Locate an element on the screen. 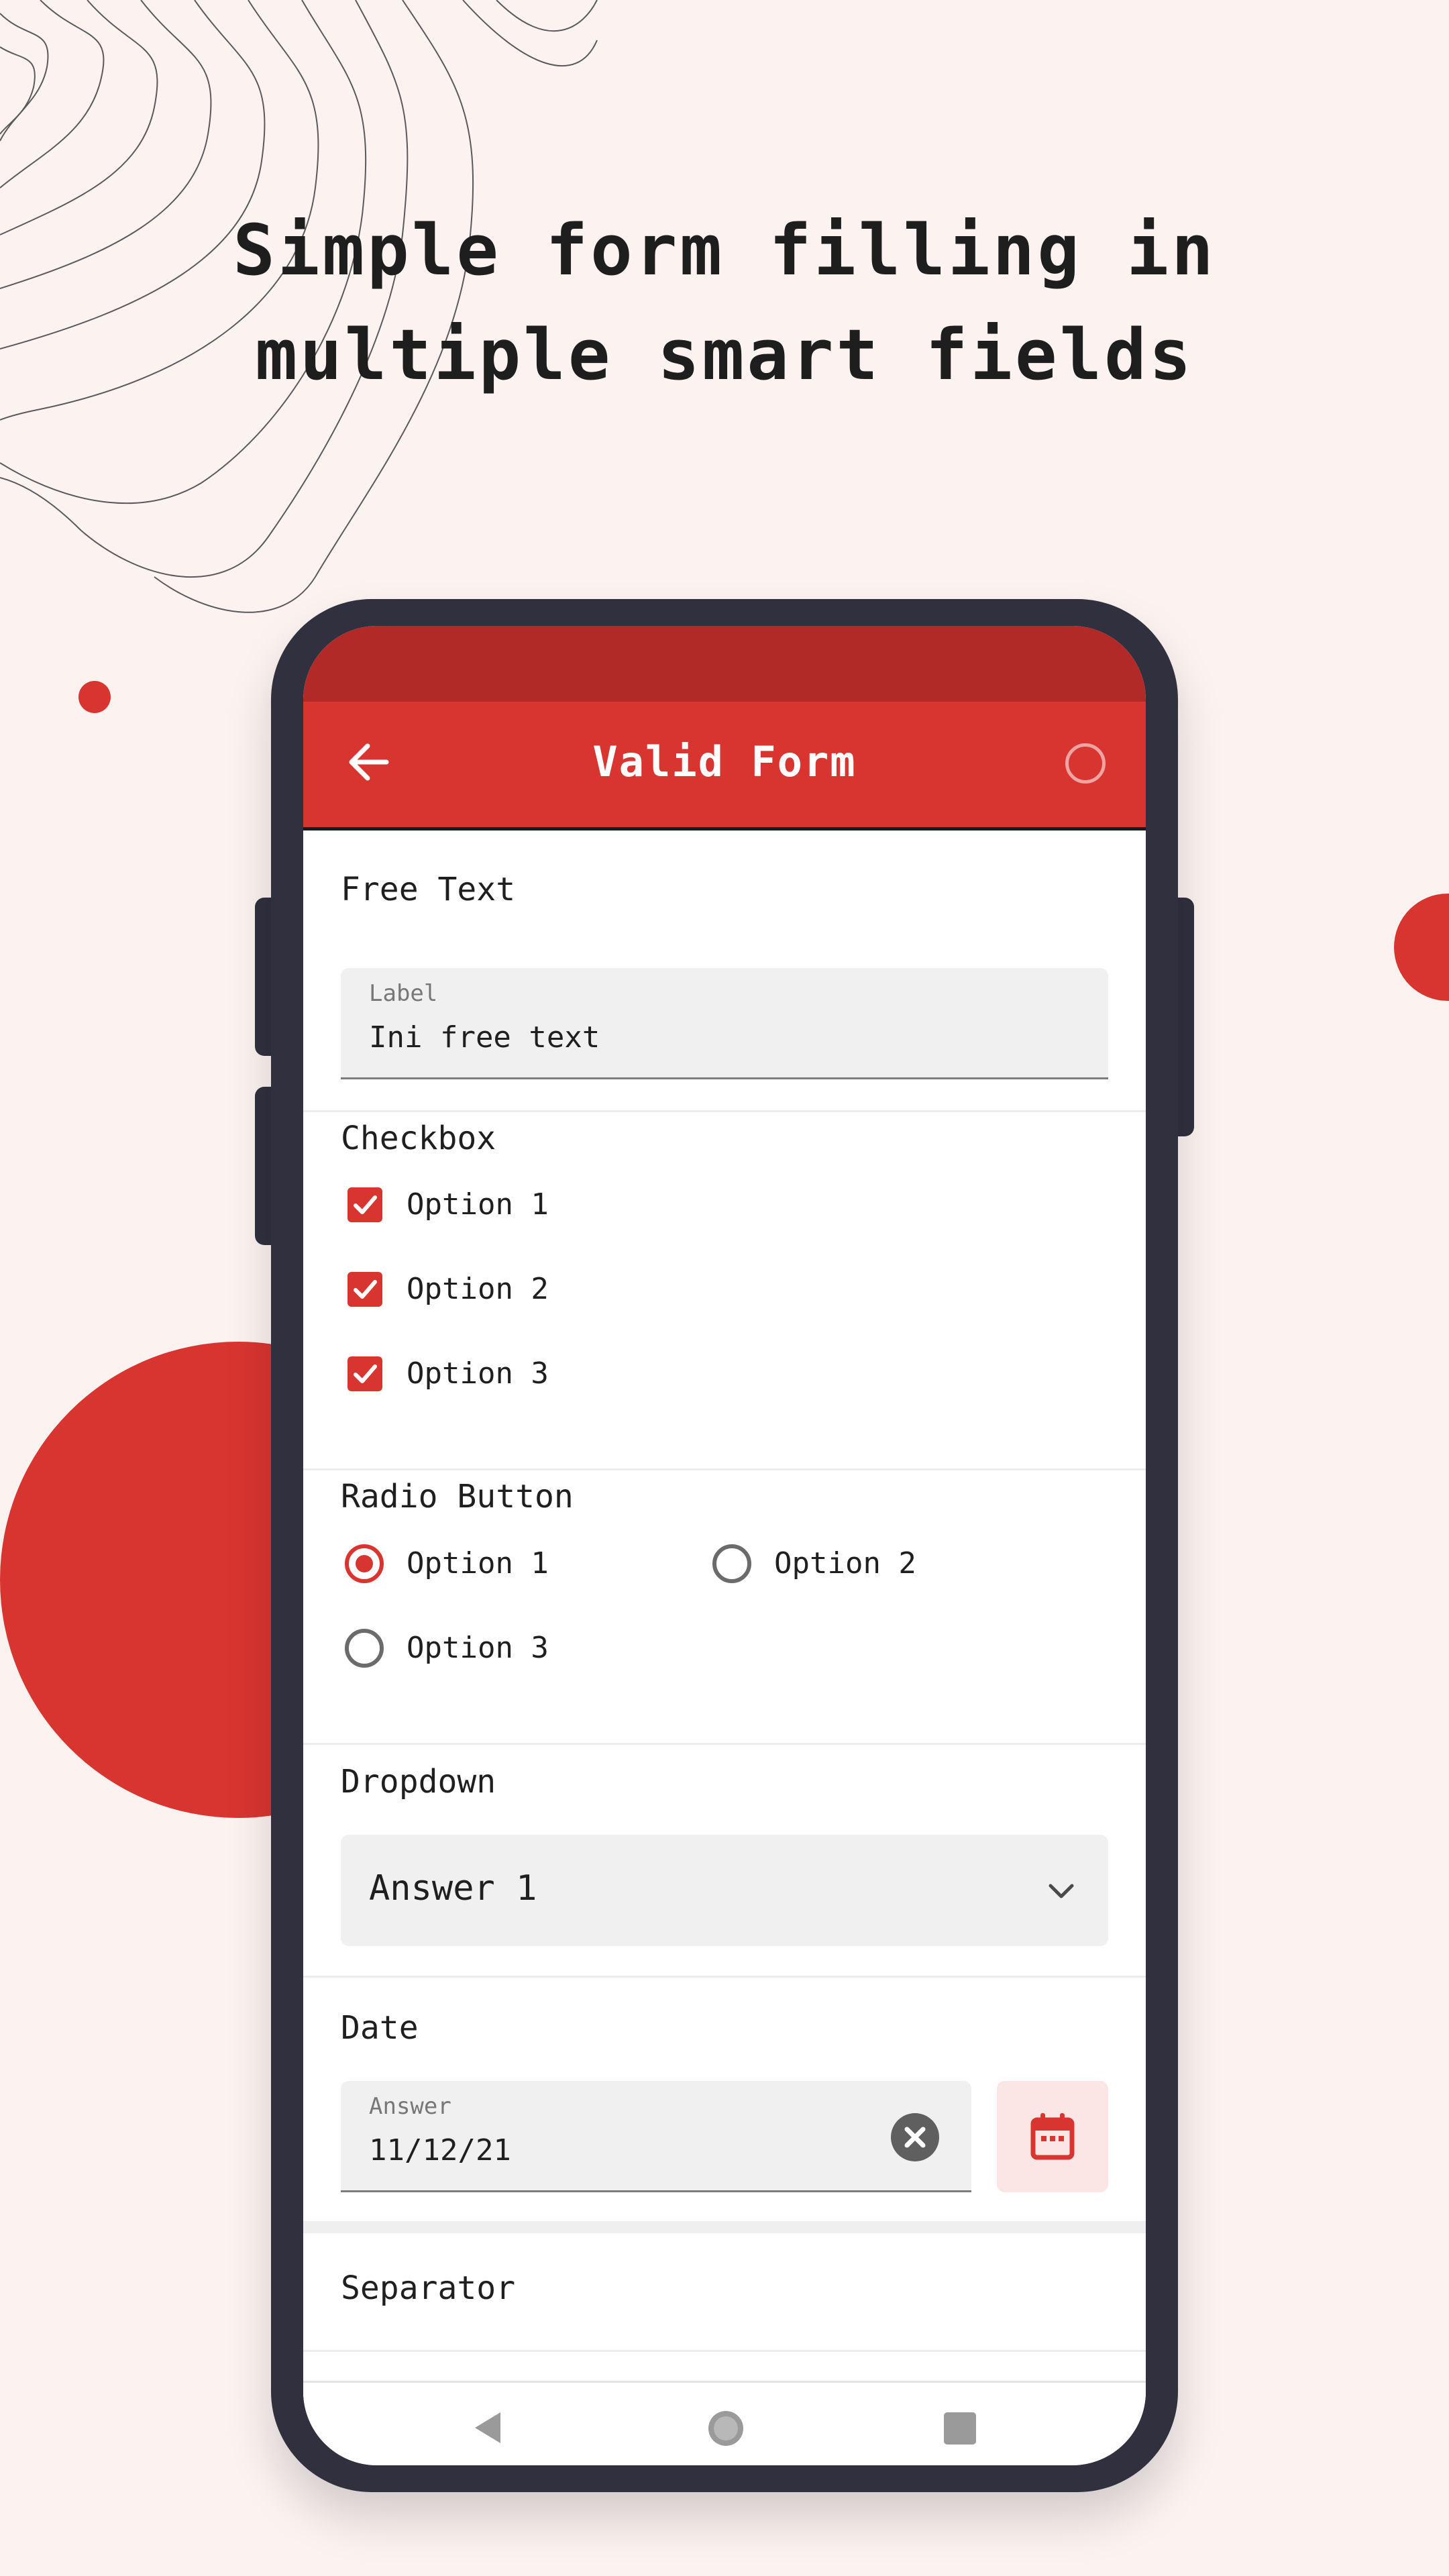  checkbox-option-1-label: Option 1 is located at coordinates (478, 1204).